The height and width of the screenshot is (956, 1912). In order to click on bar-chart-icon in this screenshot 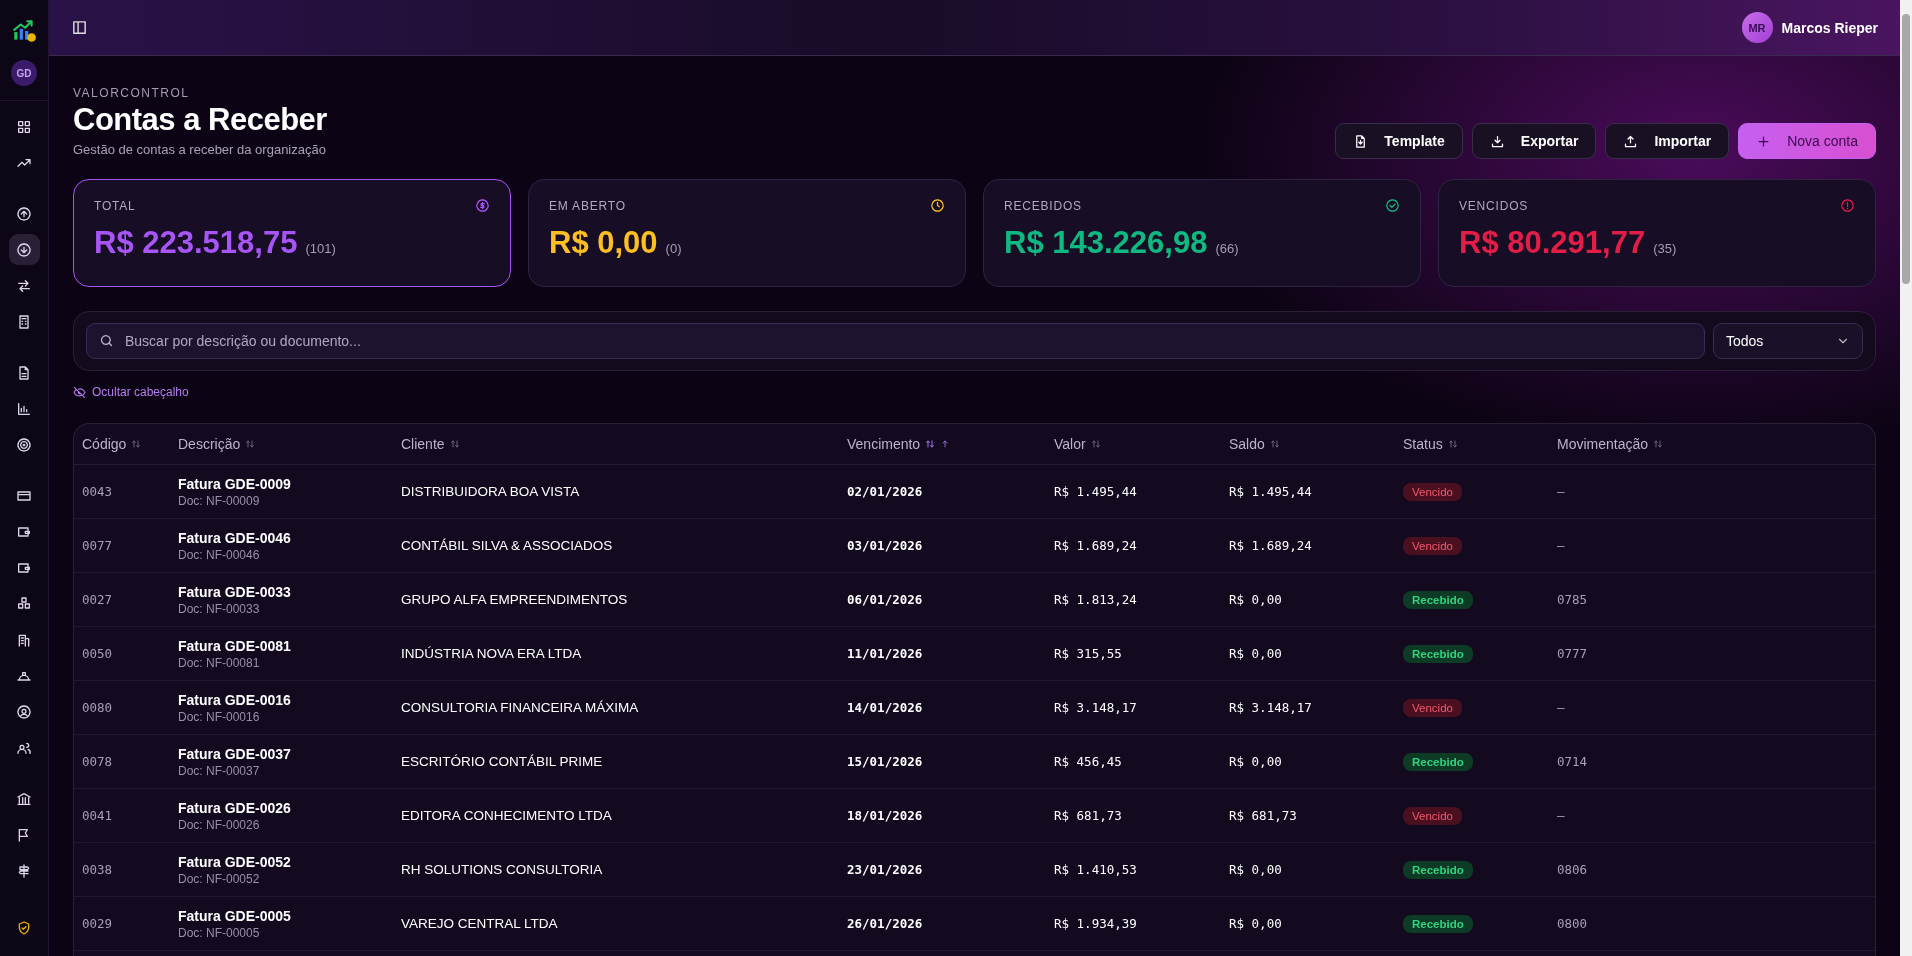, I will do `click(24, 408)`.